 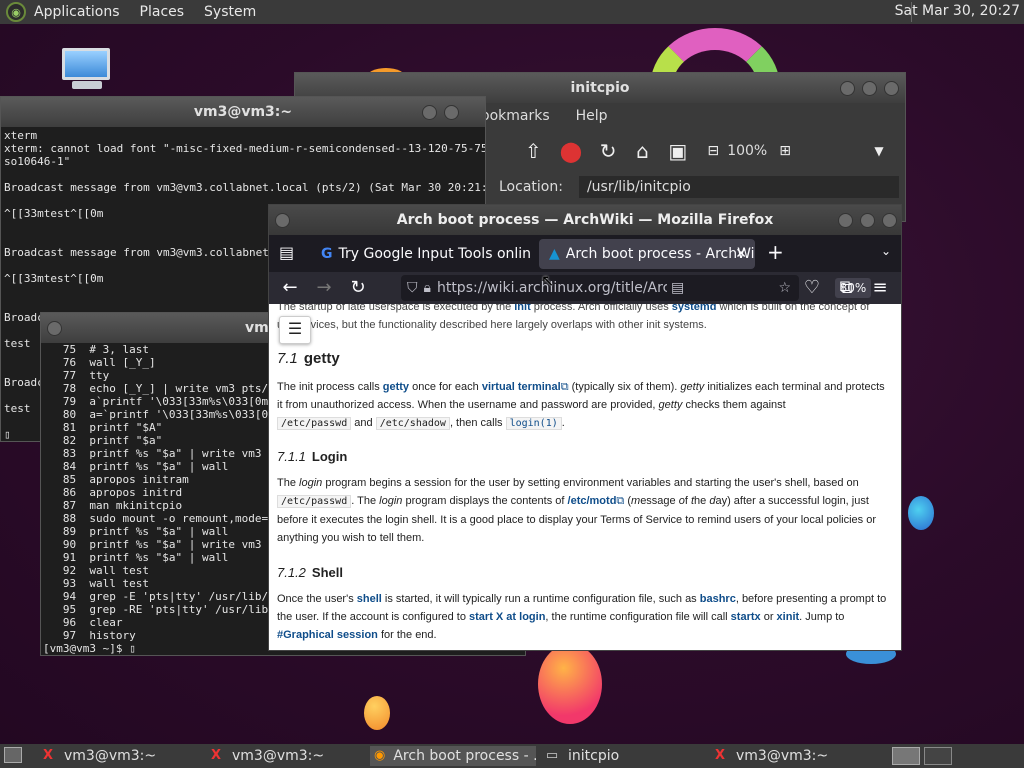 What do you see at coordinates (622, 756) in the screenshot?
I see `taskbar-item: ▭ initcpio` at bounding box center [622, 756].